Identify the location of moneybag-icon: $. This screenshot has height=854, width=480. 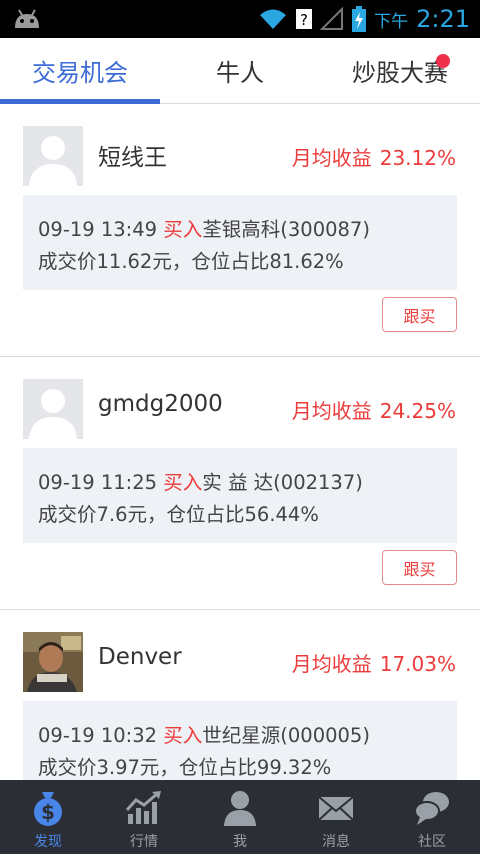
(48, 809).